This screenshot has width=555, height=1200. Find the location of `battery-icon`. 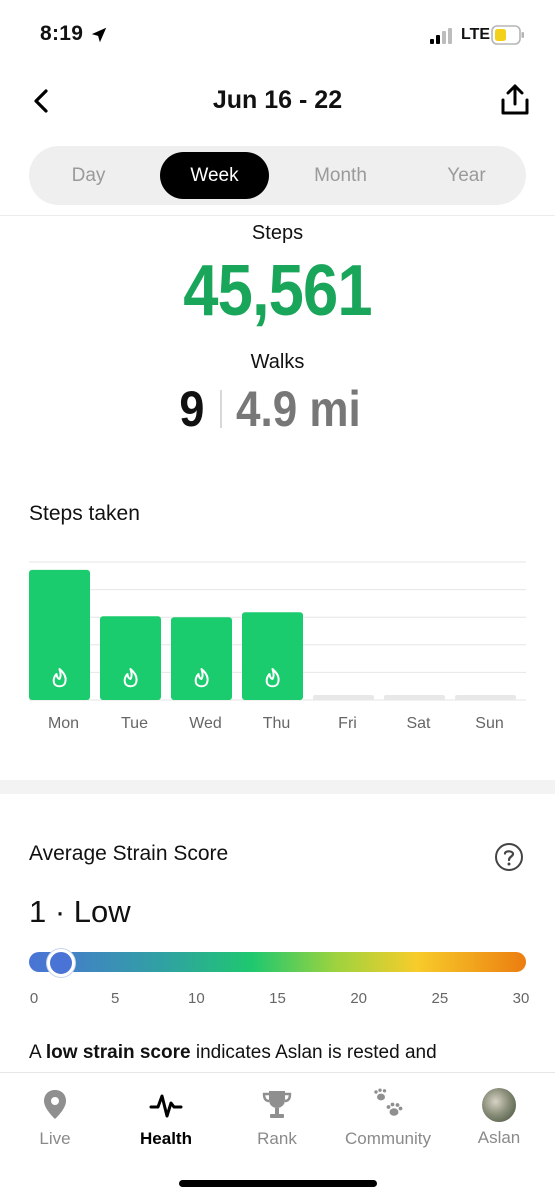

battery-icon is located at coordinates (507, 35).